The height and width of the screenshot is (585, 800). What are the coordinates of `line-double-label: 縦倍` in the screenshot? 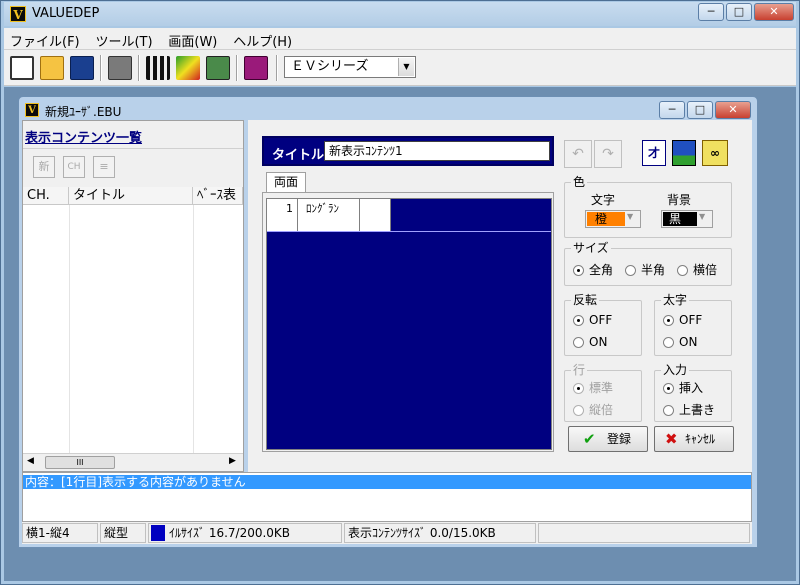 It's located at (601, 410).